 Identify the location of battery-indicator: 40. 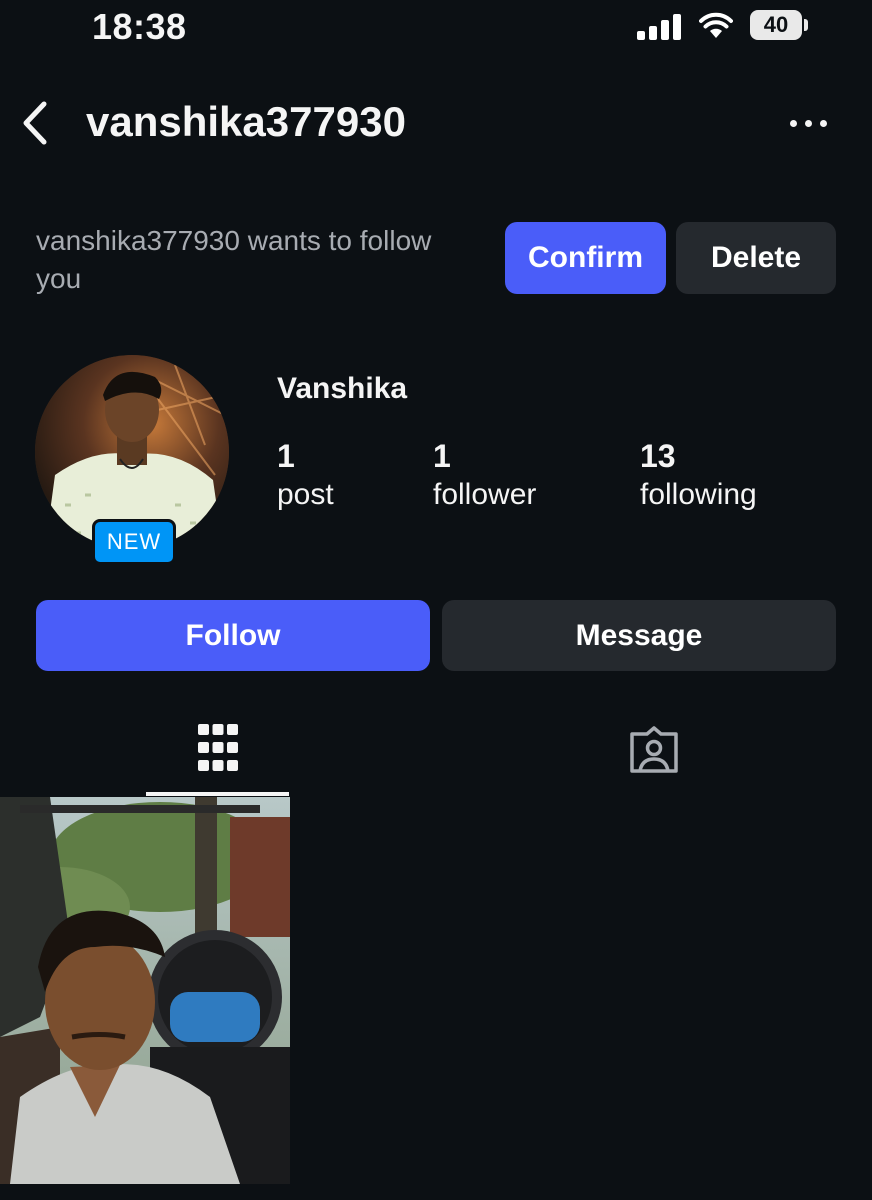
(776, 25).